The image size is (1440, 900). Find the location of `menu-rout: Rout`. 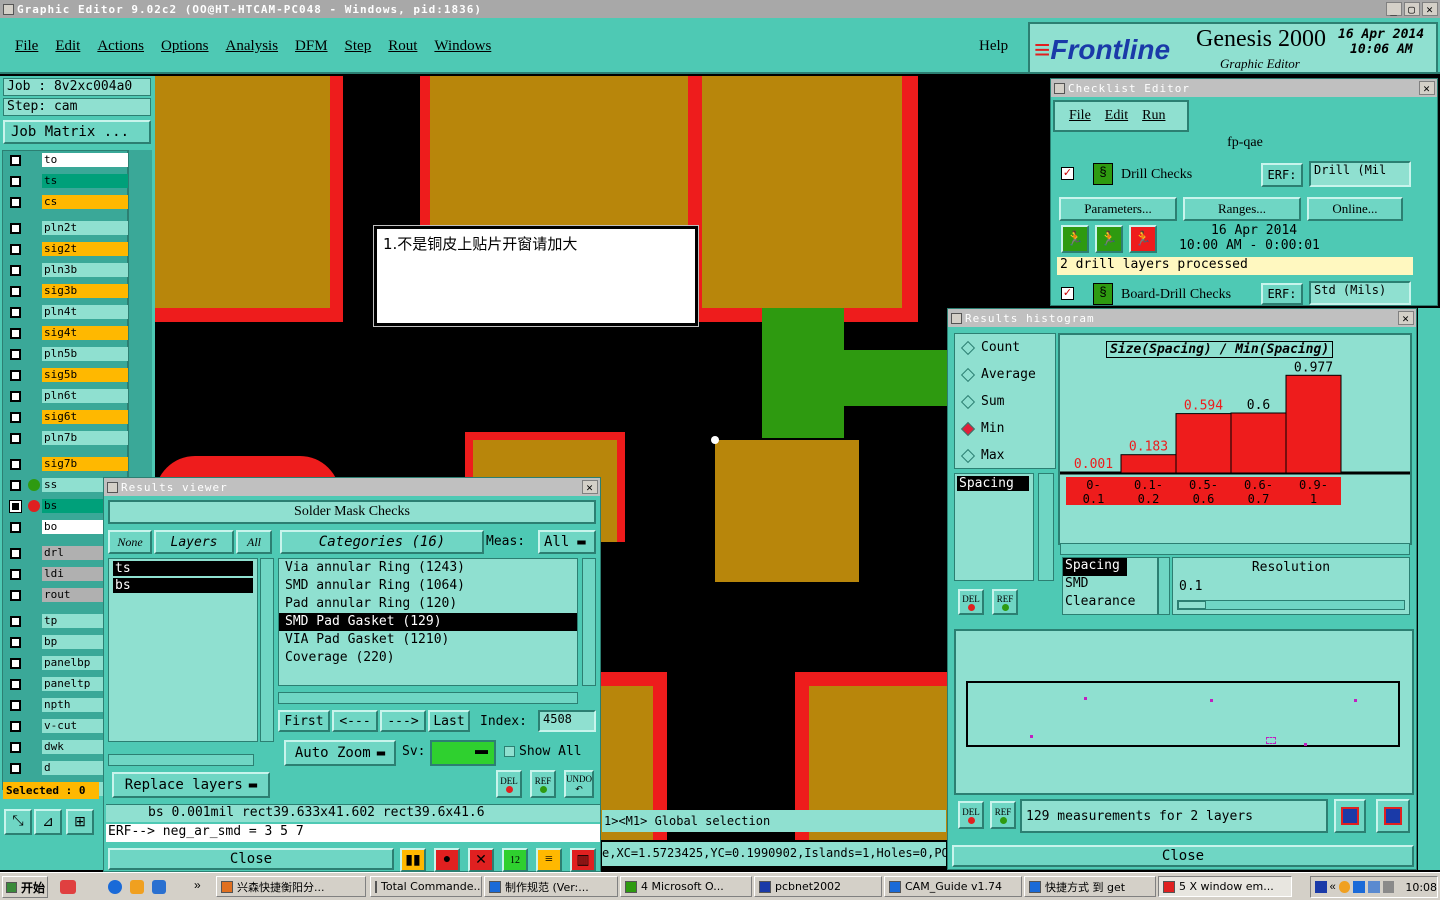

menu-rout: Rout is located at coordinates (402, 46).